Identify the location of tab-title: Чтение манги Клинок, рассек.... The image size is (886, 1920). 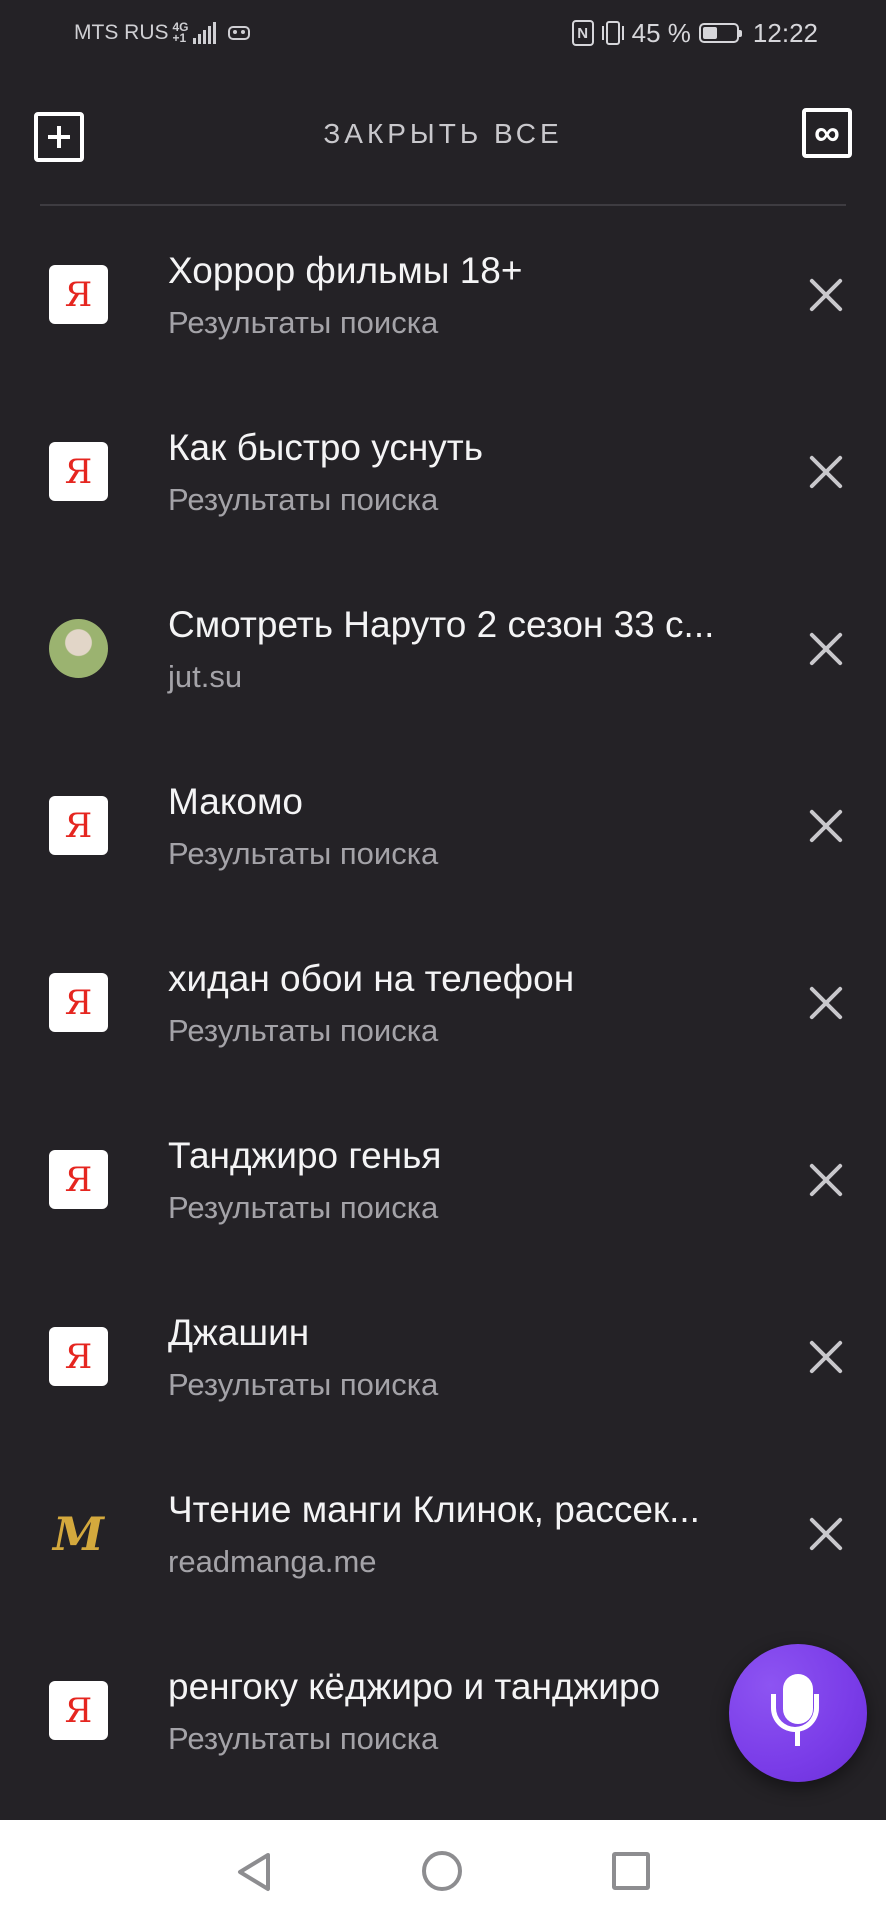
(434, 1509).